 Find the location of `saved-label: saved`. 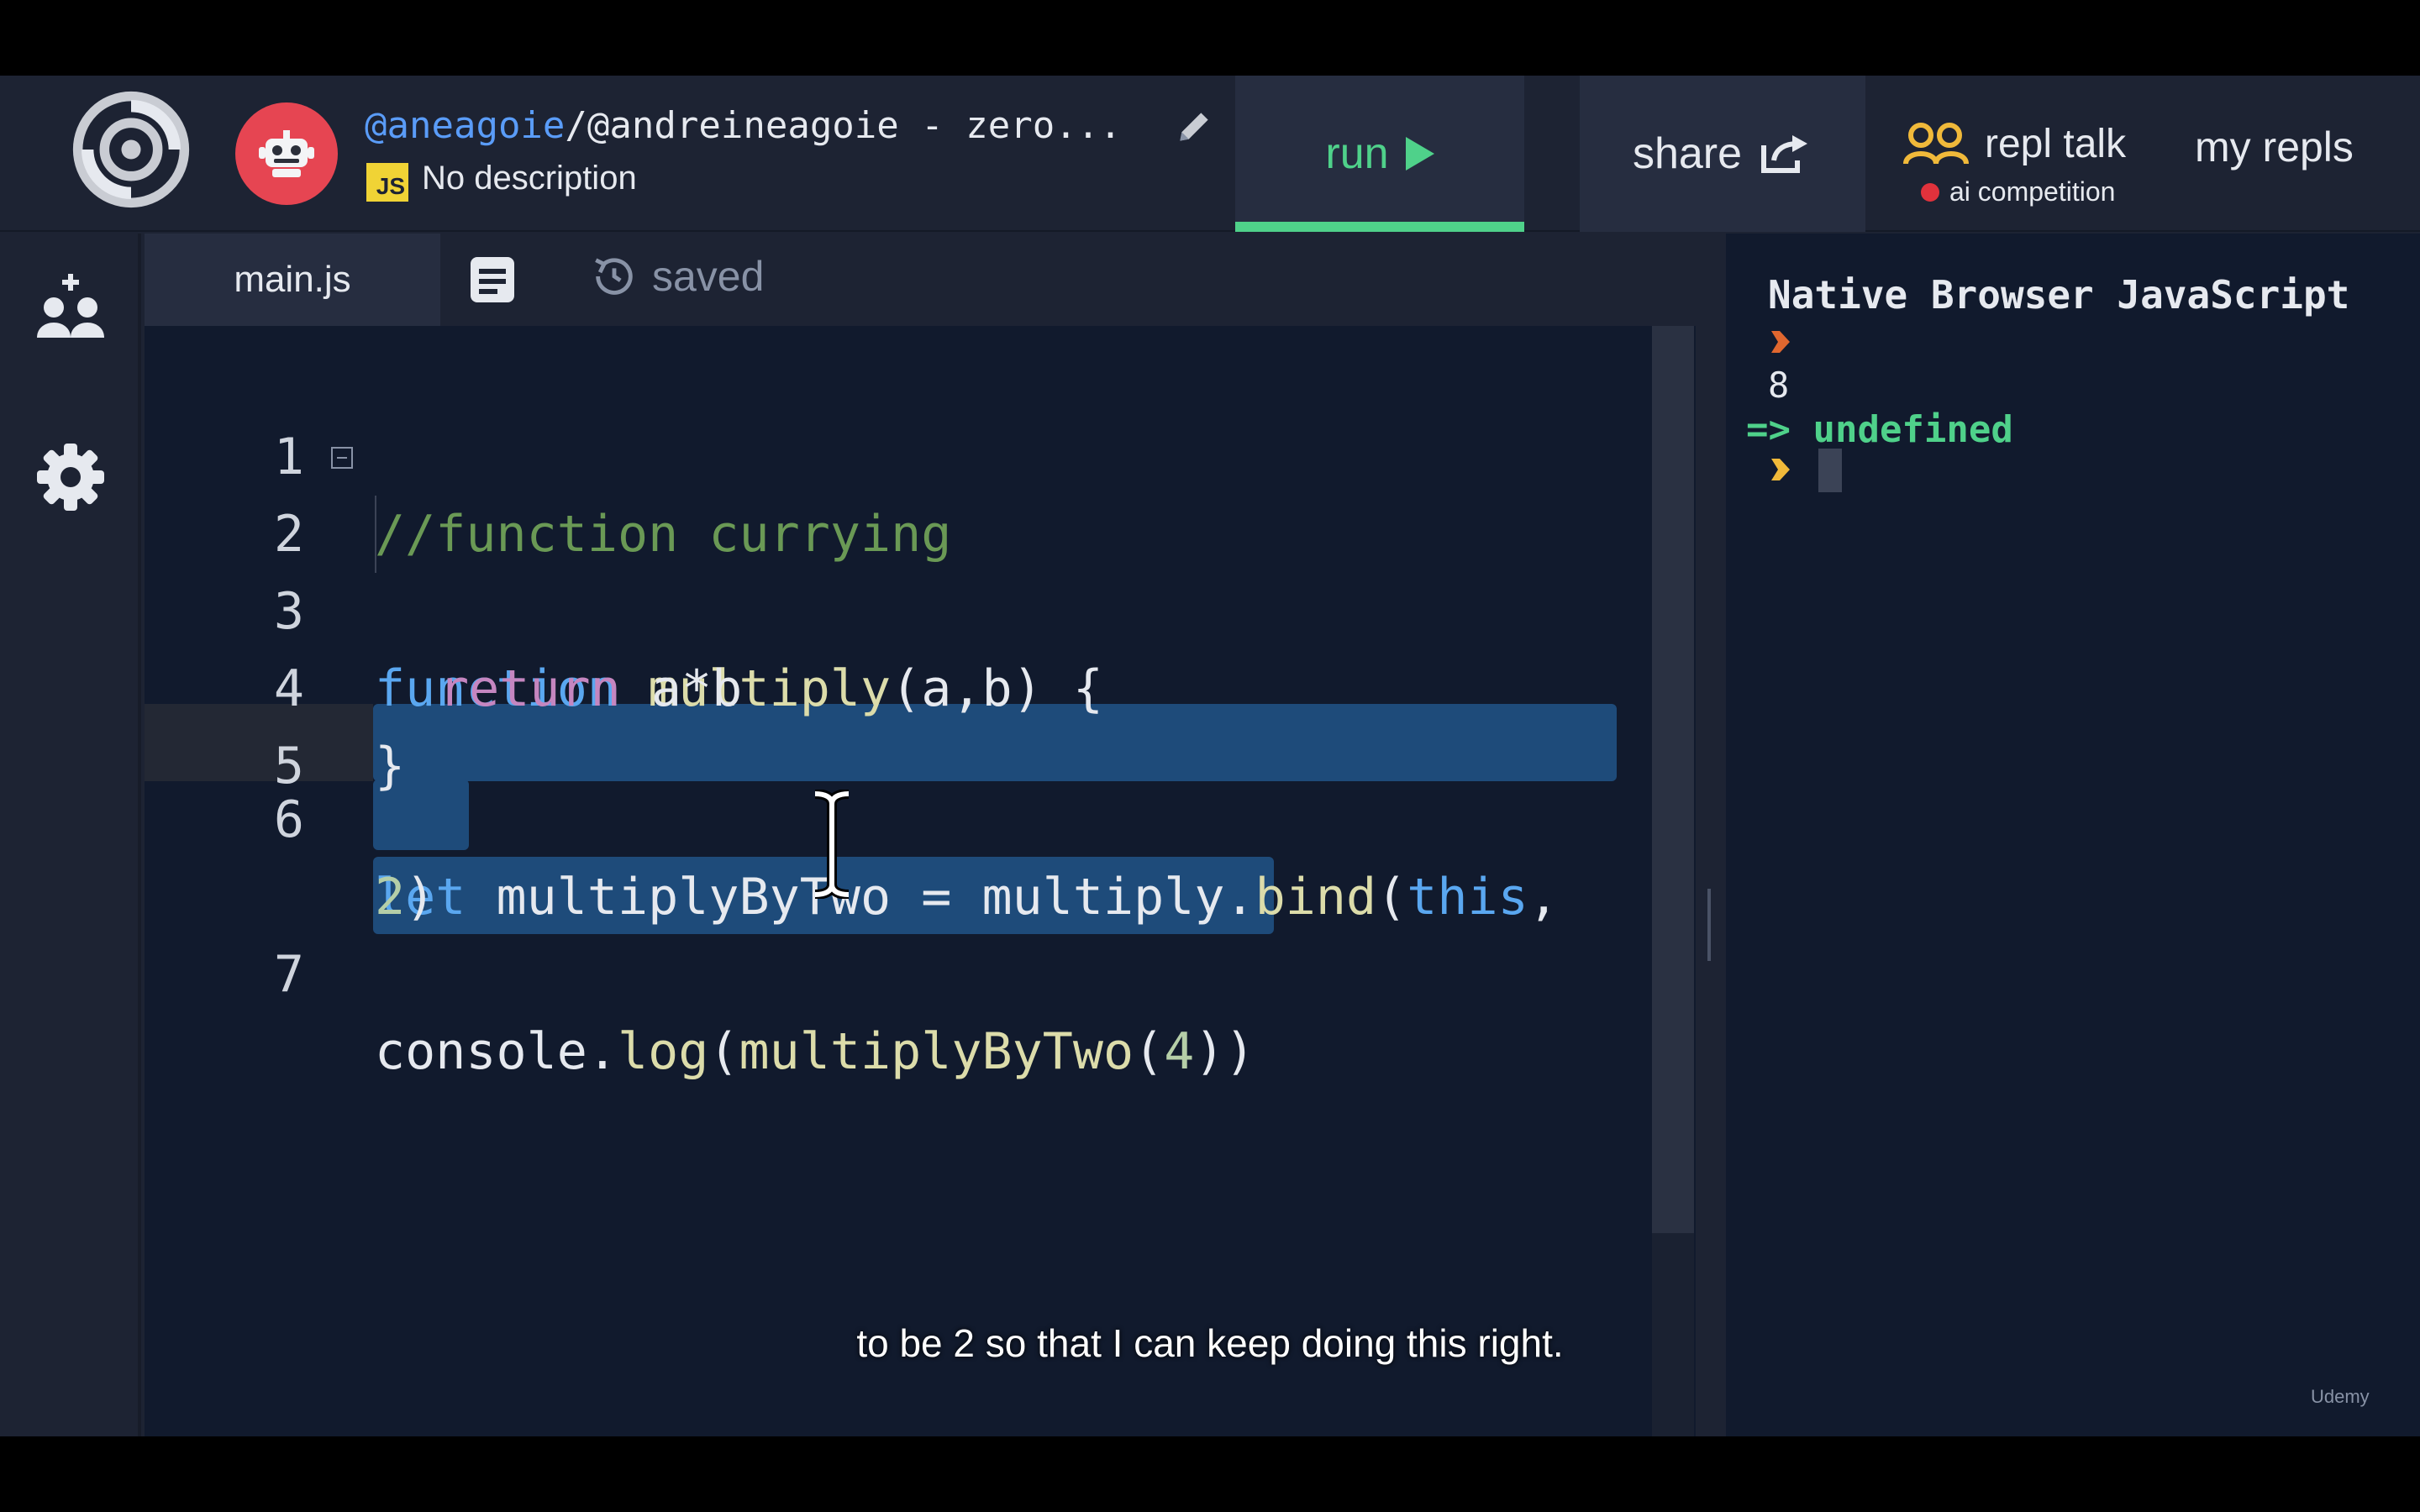

saved-label: saved is located at coordinates (708, 276).